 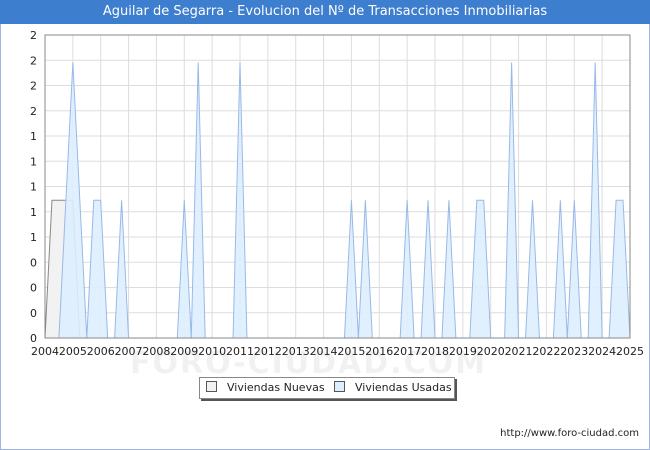 What do you see at coordinates (602, 351) in the screenshot?
I see `x-tick-label: 2024` at bounding box center [602, 351].